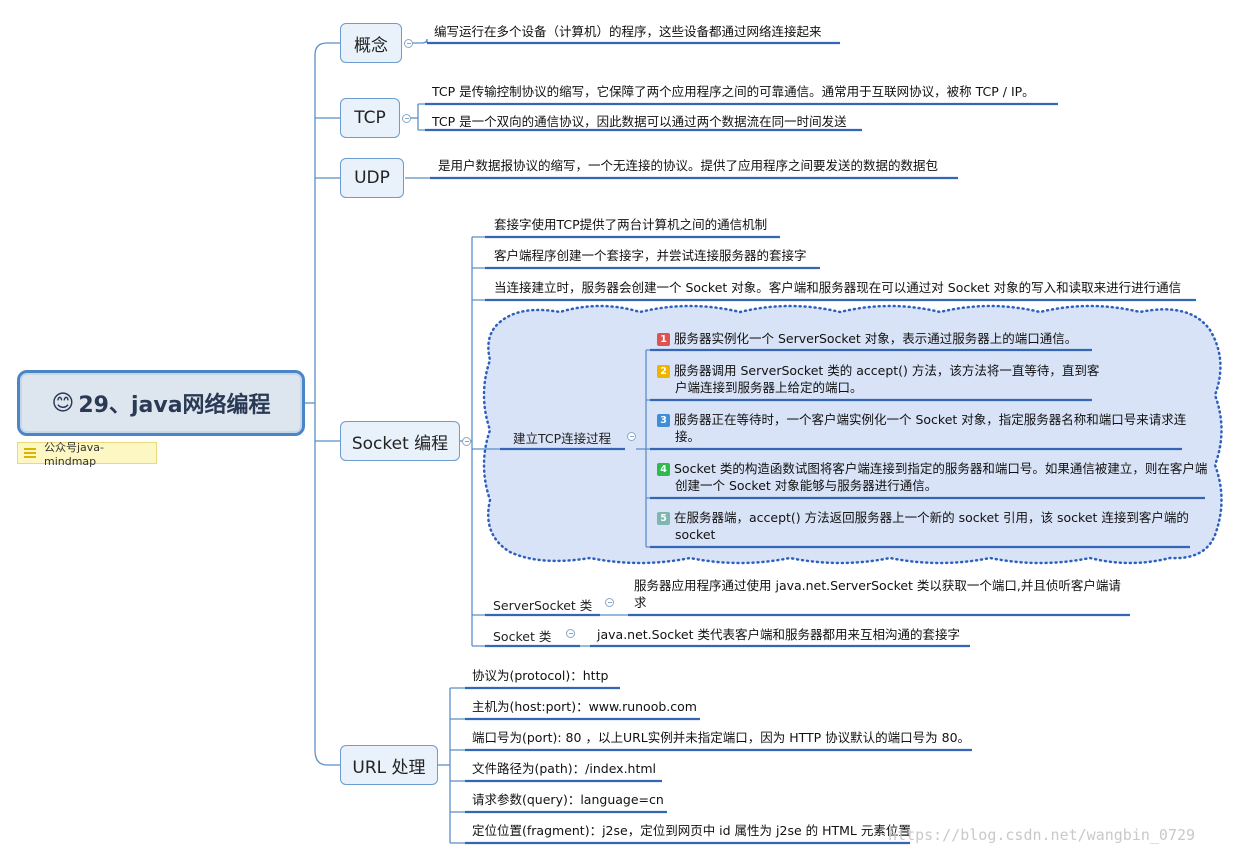 Image resolution: width=1240 pixels, height=860 pixels. I want to click on branch-tcp-label: TCP, so click(370, 118).